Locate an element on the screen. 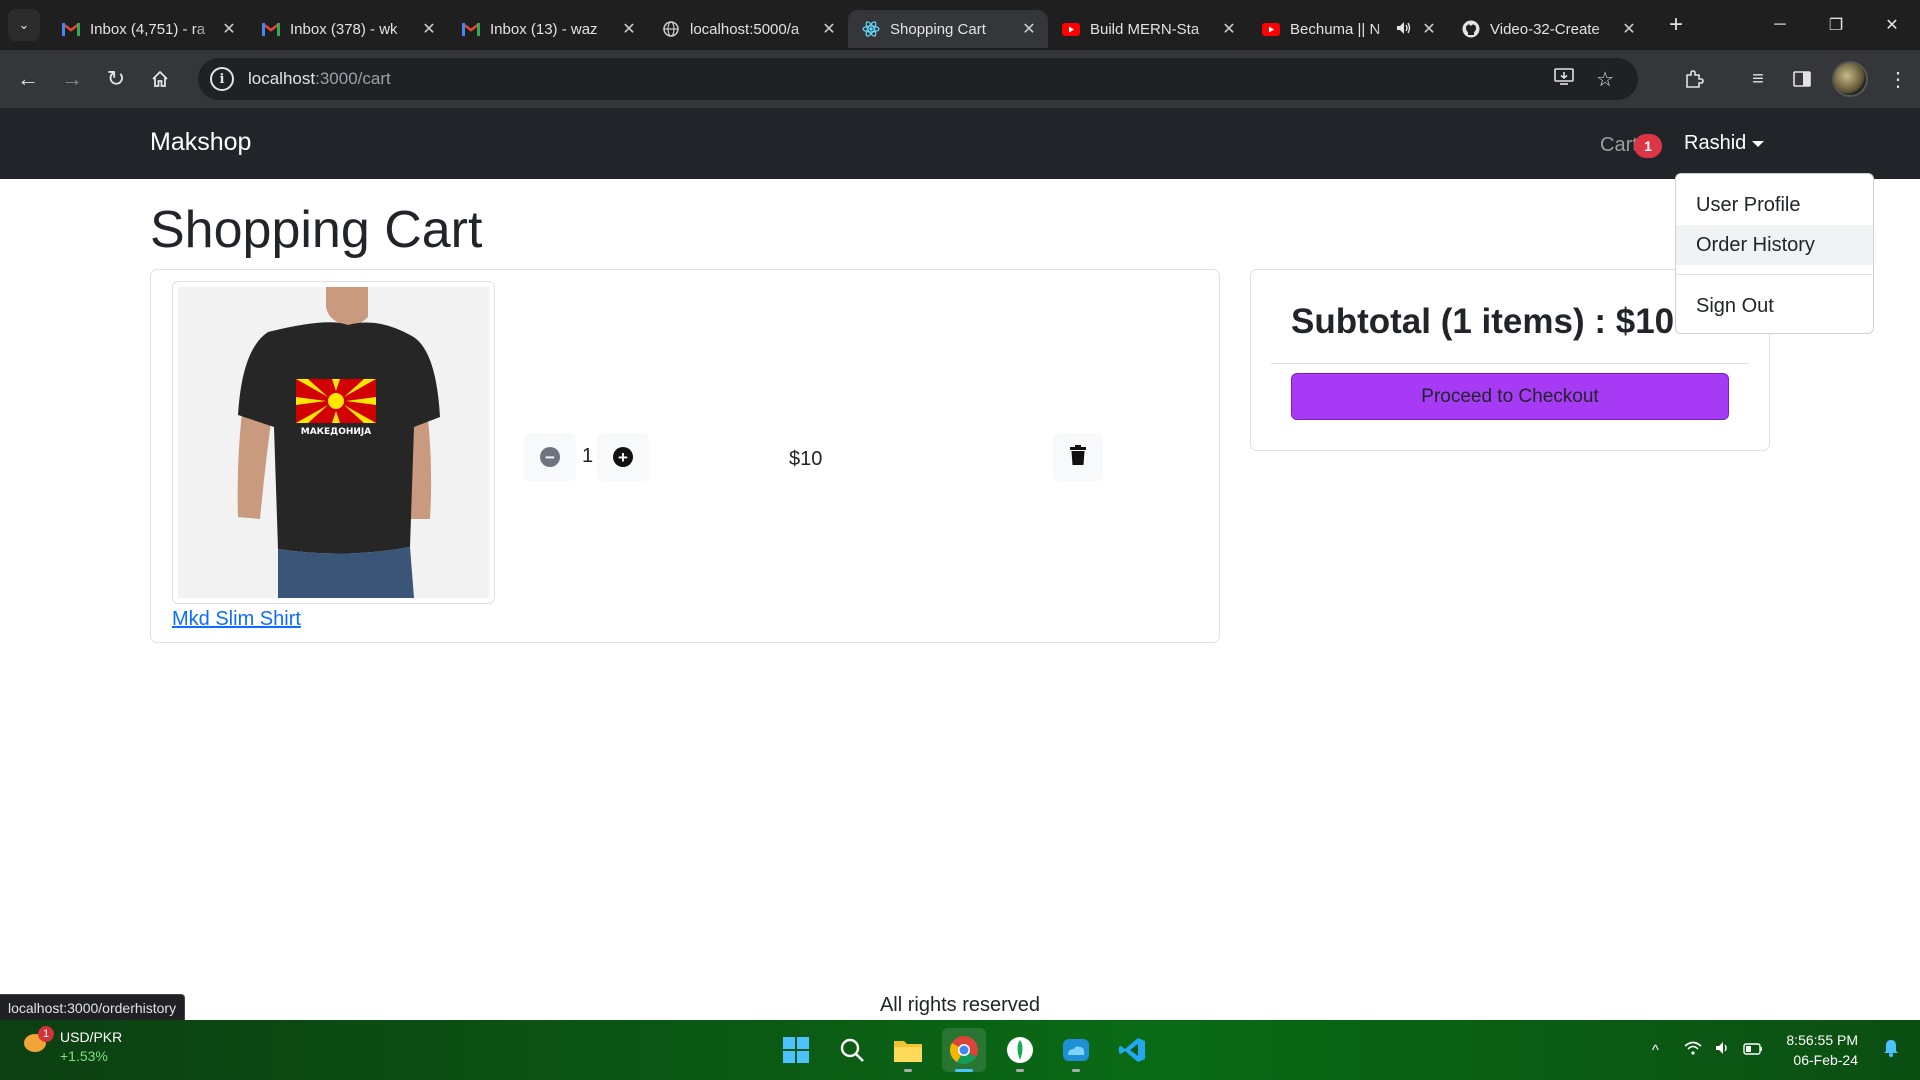 The height and width of the screenshot is (1080, 1920). chevron-up-icon: ^ is located at coordinates (1655, 1050).